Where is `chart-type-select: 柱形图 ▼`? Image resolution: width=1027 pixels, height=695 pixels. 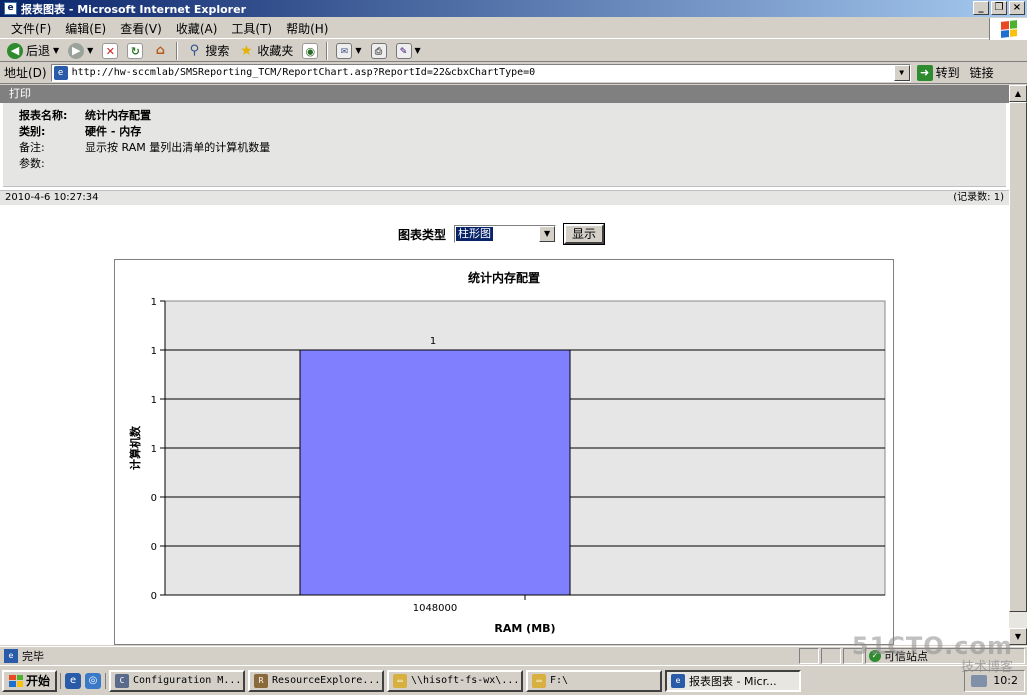 chart-type-select: 柱形图 ▼ is located at coordinates (505, 234).